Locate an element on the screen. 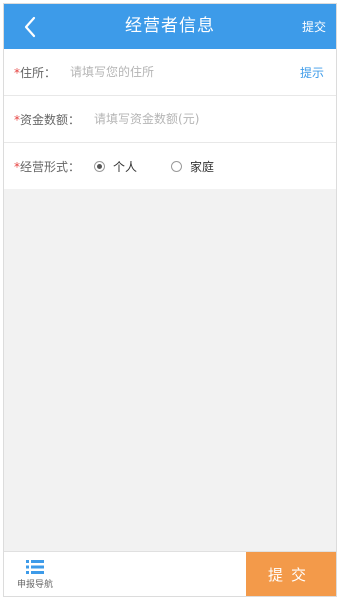 This screenshot has width=340, height=600. submit-button: 提交 is located at coordinates (291, 574).